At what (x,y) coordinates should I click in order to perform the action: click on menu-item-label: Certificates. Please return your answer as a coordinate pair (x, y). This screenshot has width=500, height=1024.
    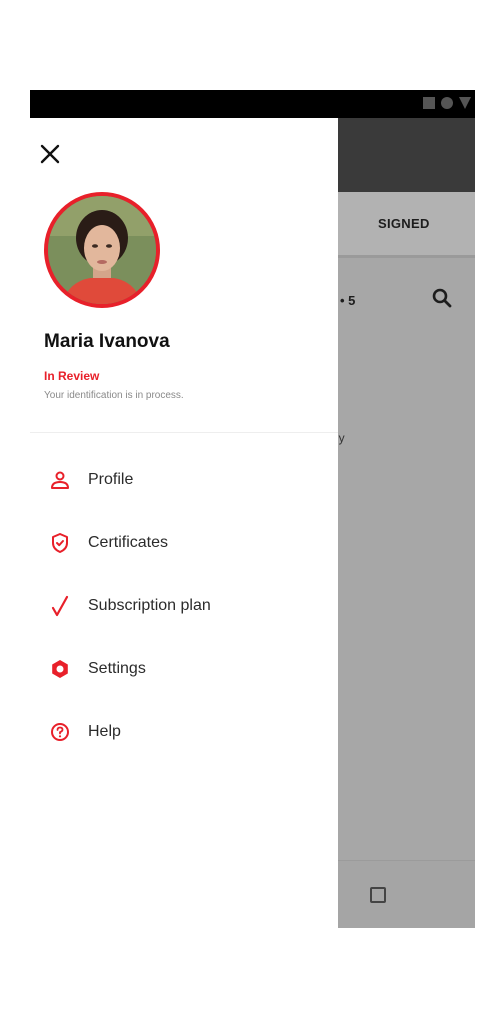
    Looking at the image, I should click on (128, 542).